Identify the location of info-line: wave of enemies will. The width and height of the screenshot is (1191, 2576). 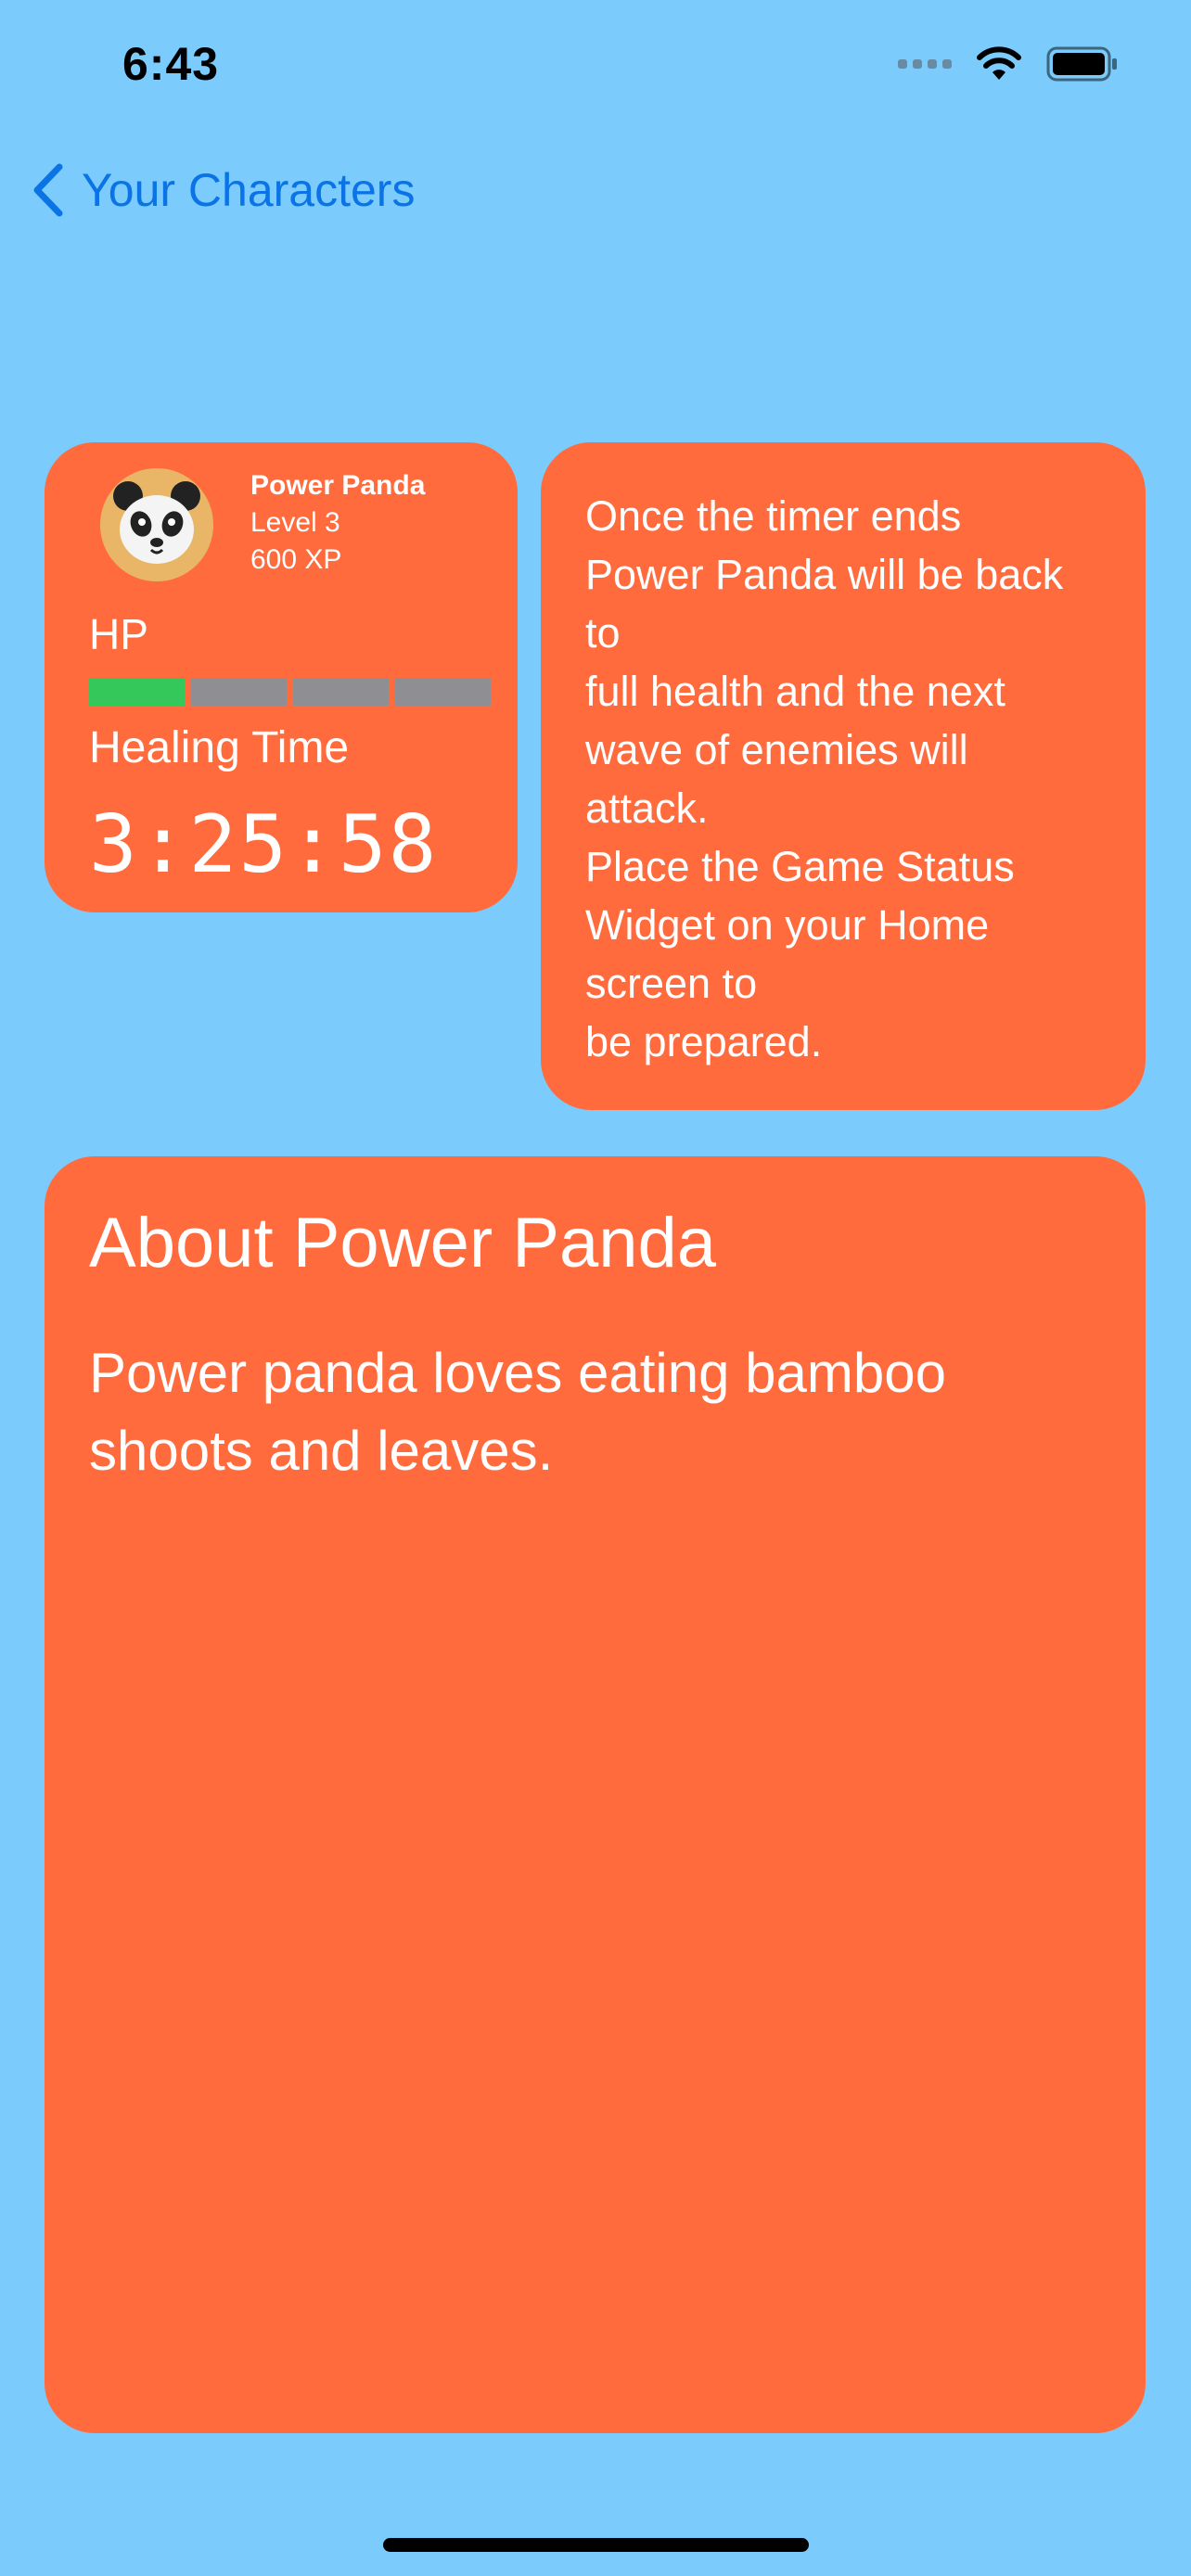
(777, 749).